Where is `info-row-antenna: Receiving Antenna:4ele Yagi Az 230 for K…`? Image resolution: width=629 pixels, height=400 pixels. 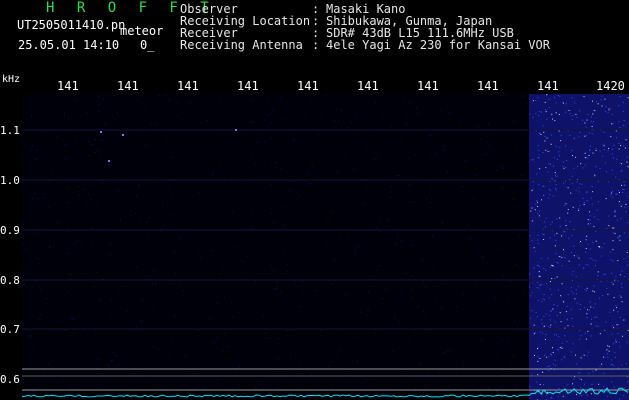
info-row-antenna: Receiving Antenna:4ele Yagi Az 230 for K… is located at coordinates (365, 45).